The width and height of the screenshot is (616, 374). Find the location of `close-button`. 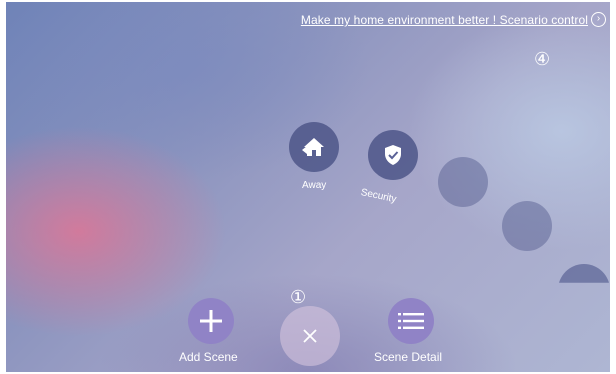

close-button is located at coordinates (310, 336).